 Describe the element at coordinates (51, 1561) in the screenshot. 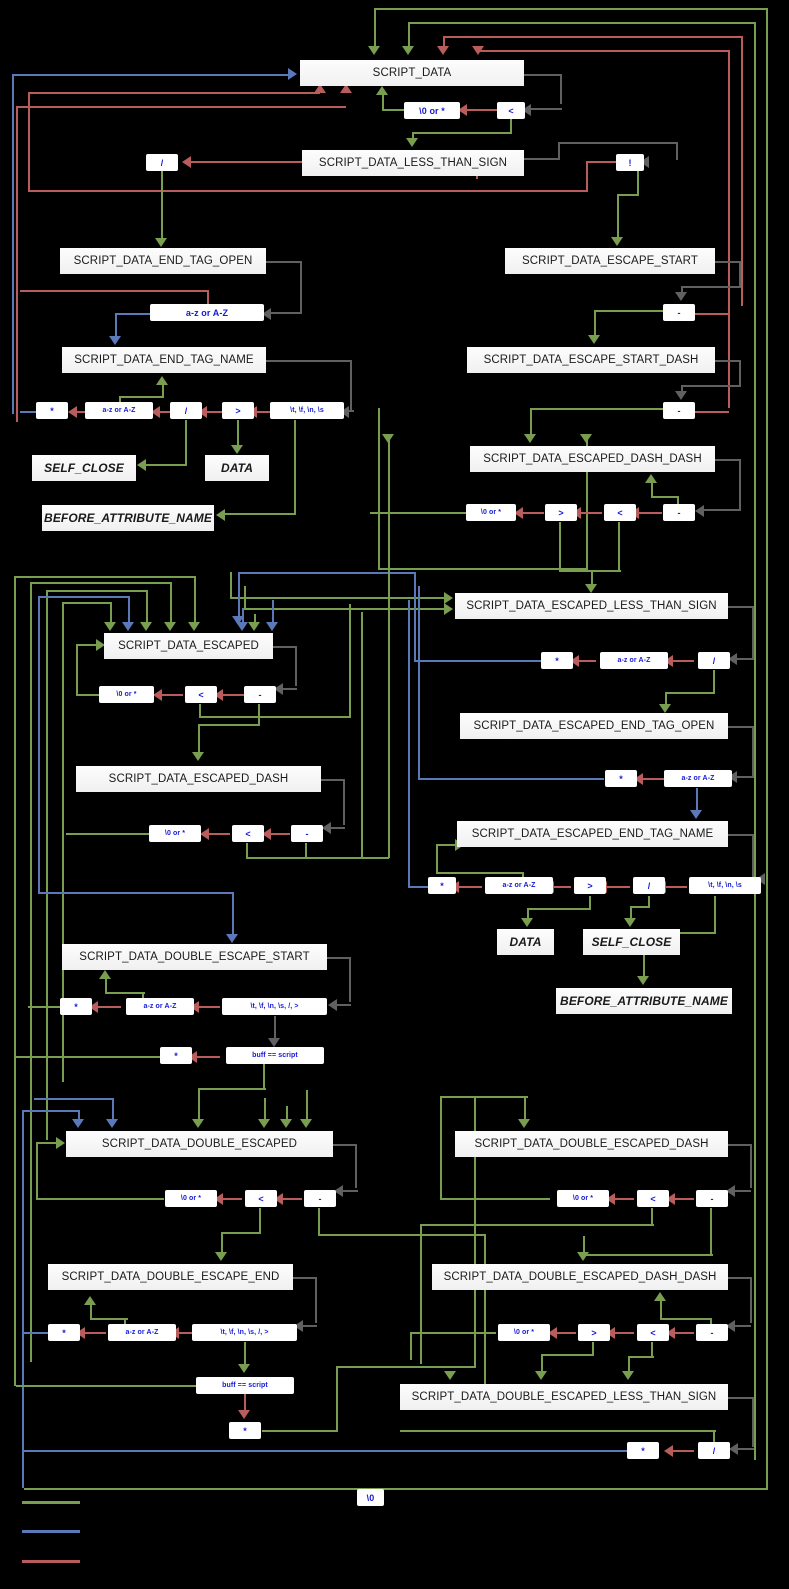

I see `legend-line-red` at that location.